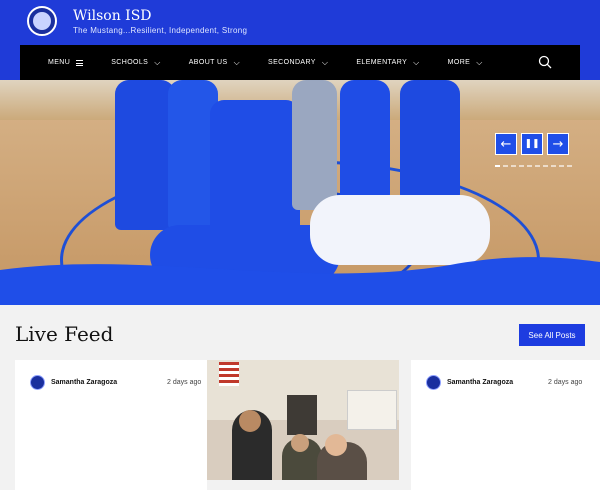 The width and height of the screenshot is (600, 490). What do you see at coordinates (506, 144) in the screenshot?
I see `arrow-left-icon: ←` at bounding box center [506, 144].